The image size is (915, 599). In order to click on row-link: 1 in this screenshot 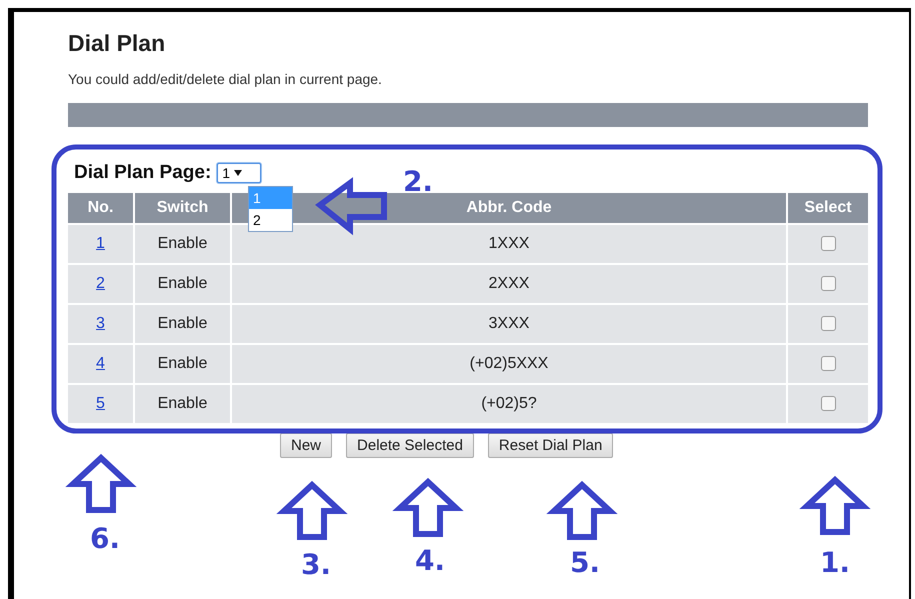, I will do `click(100, 243)`.